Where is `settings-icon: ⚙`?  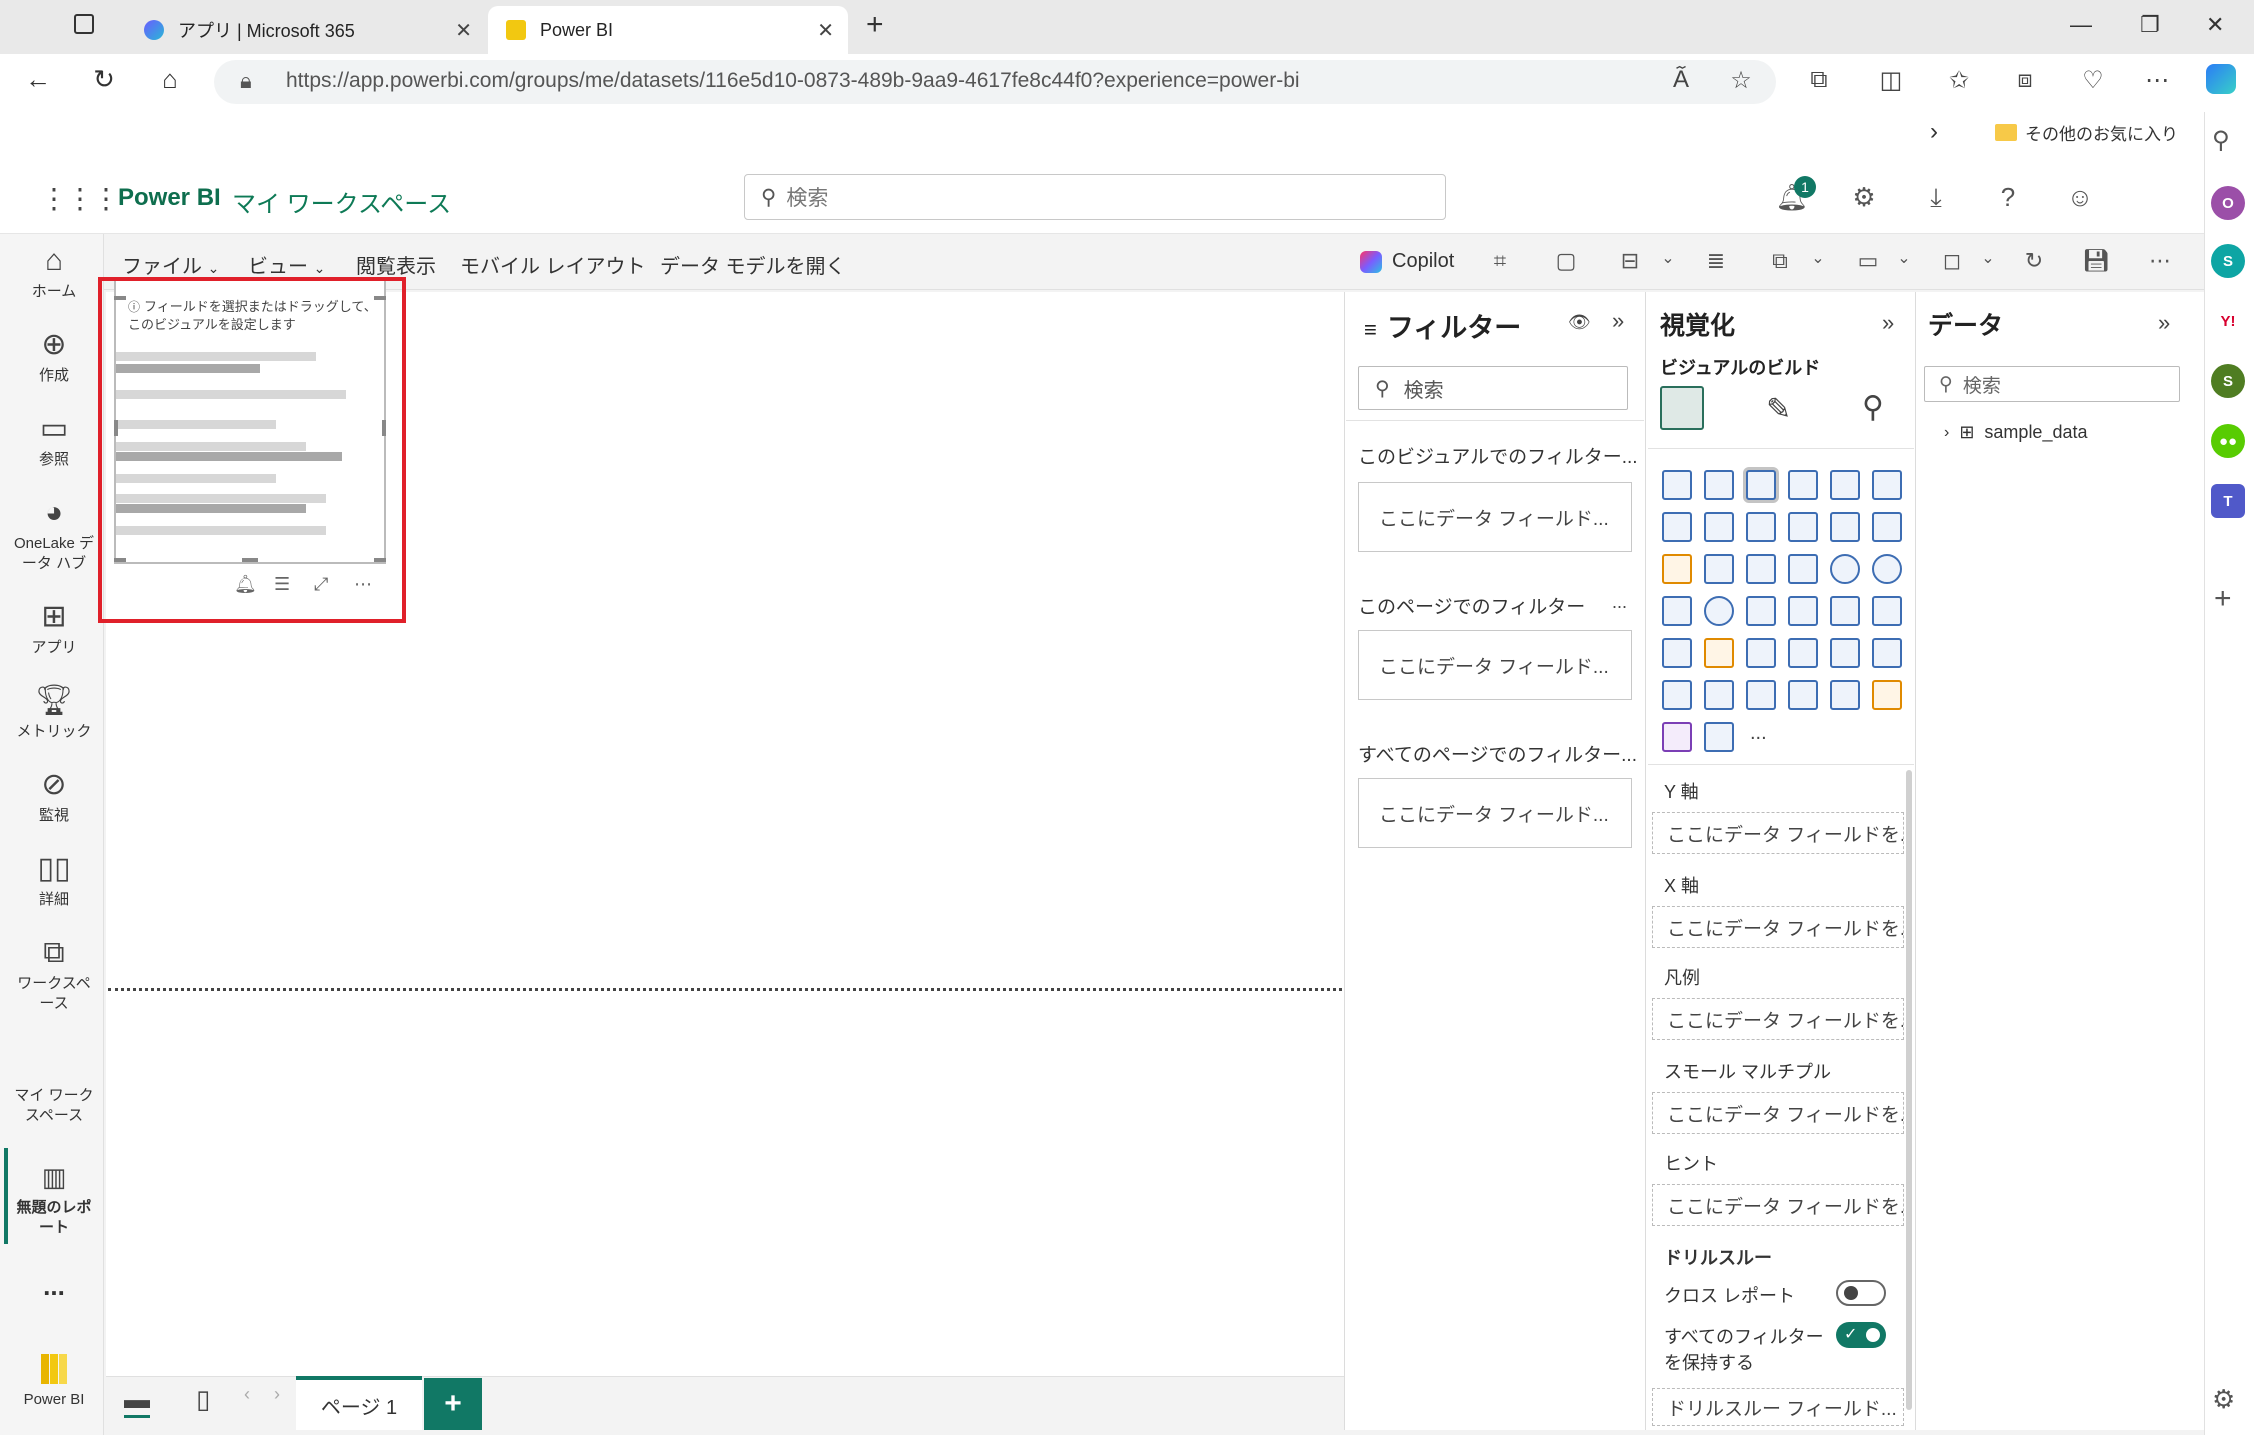 settings-icon: ⚙ is located at coordinates (1864, 197).